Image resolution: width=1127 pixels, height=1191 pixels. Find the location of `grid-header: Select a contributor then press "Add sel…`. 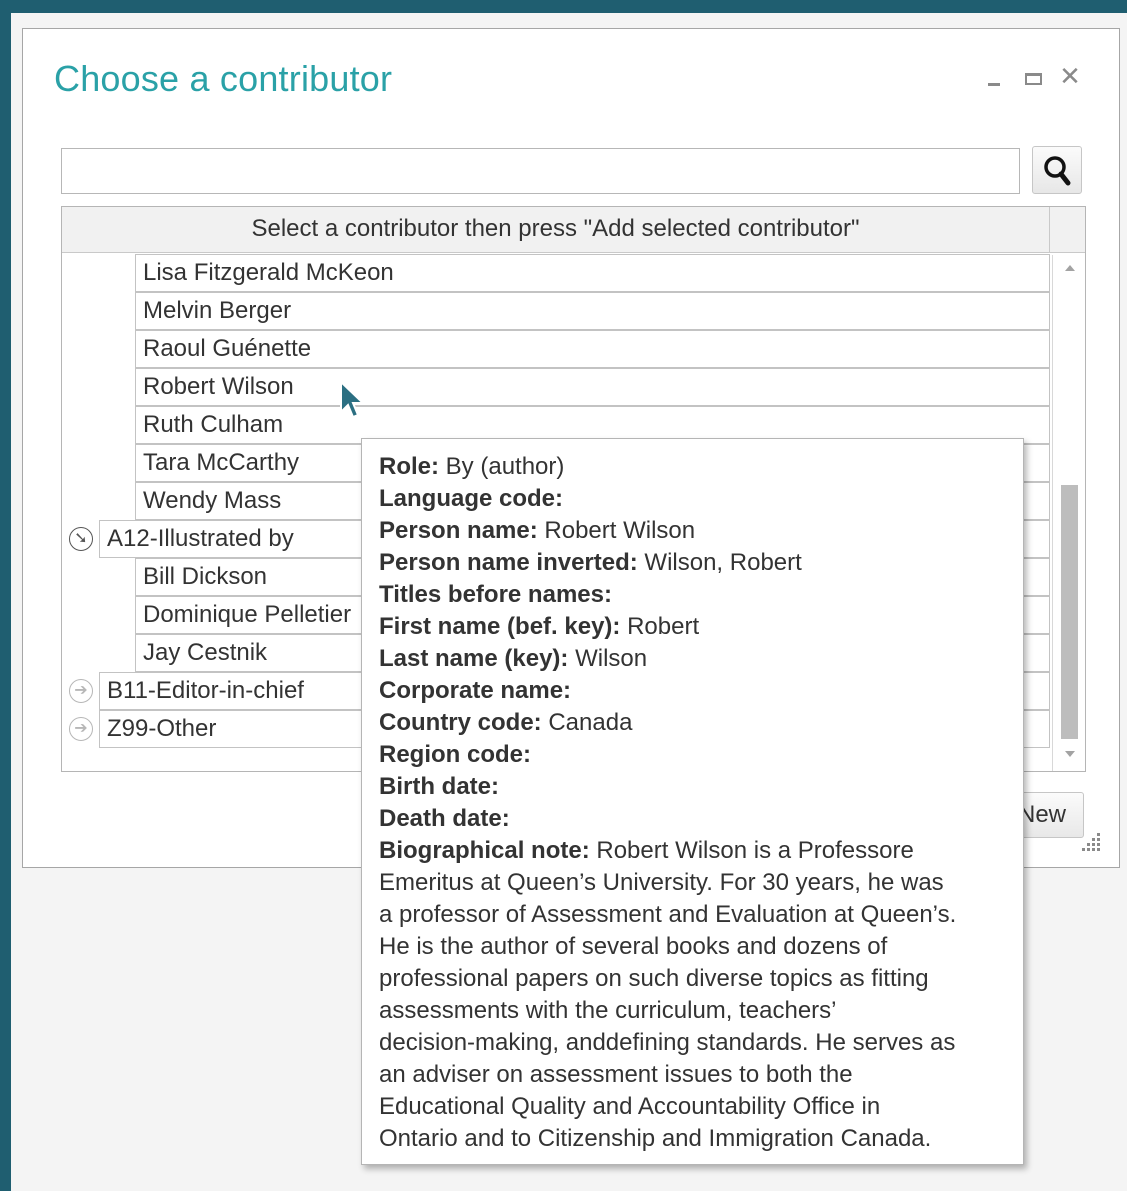

grid-header: Select a contributor then press "Add sel… is located at coordinates (556, 230).